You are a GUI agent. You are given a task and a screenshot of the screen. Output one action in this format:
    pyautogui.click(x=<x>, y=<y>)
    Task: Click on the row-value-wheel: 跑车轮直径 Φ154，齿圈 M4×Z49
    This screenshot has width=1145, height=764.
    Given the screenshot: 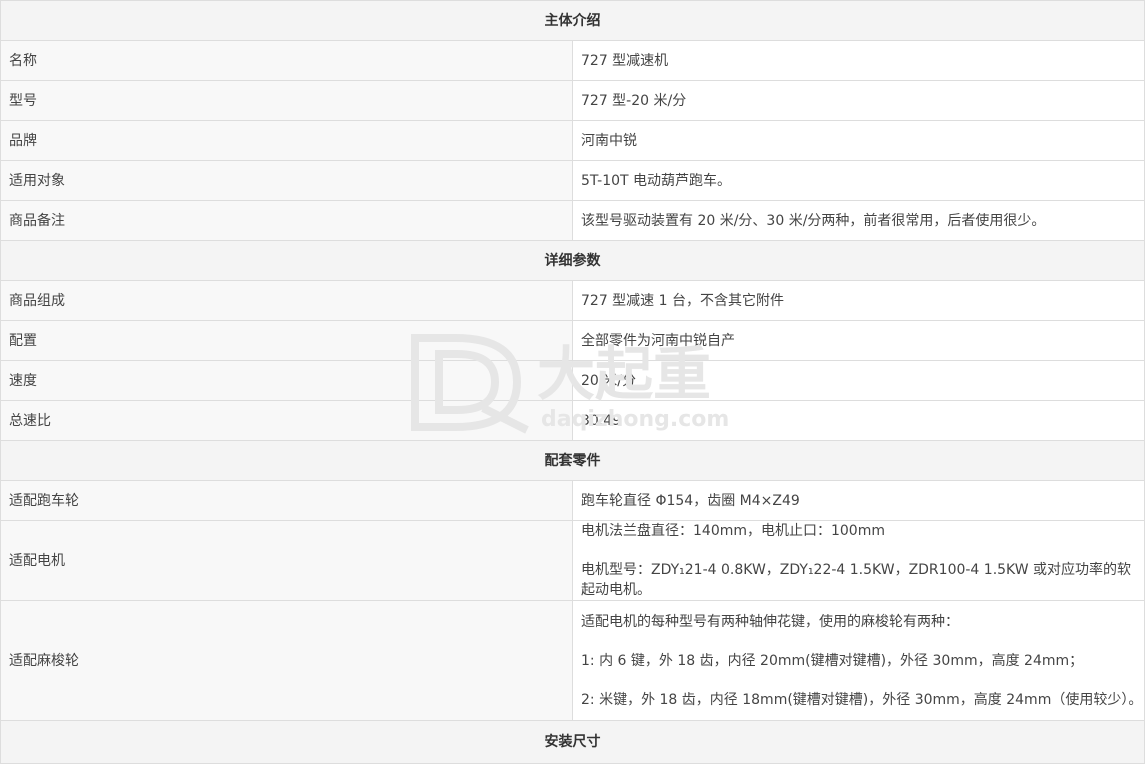 What is the action you would take?
    pyautogui.click(x=858, y=500)
    